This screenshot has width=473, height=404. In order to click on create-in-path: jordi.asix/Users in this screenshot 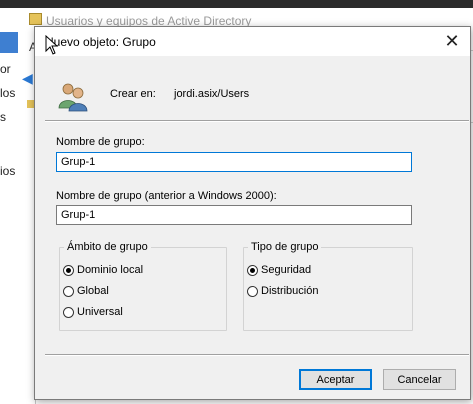, I will do `click(212, 94)`.